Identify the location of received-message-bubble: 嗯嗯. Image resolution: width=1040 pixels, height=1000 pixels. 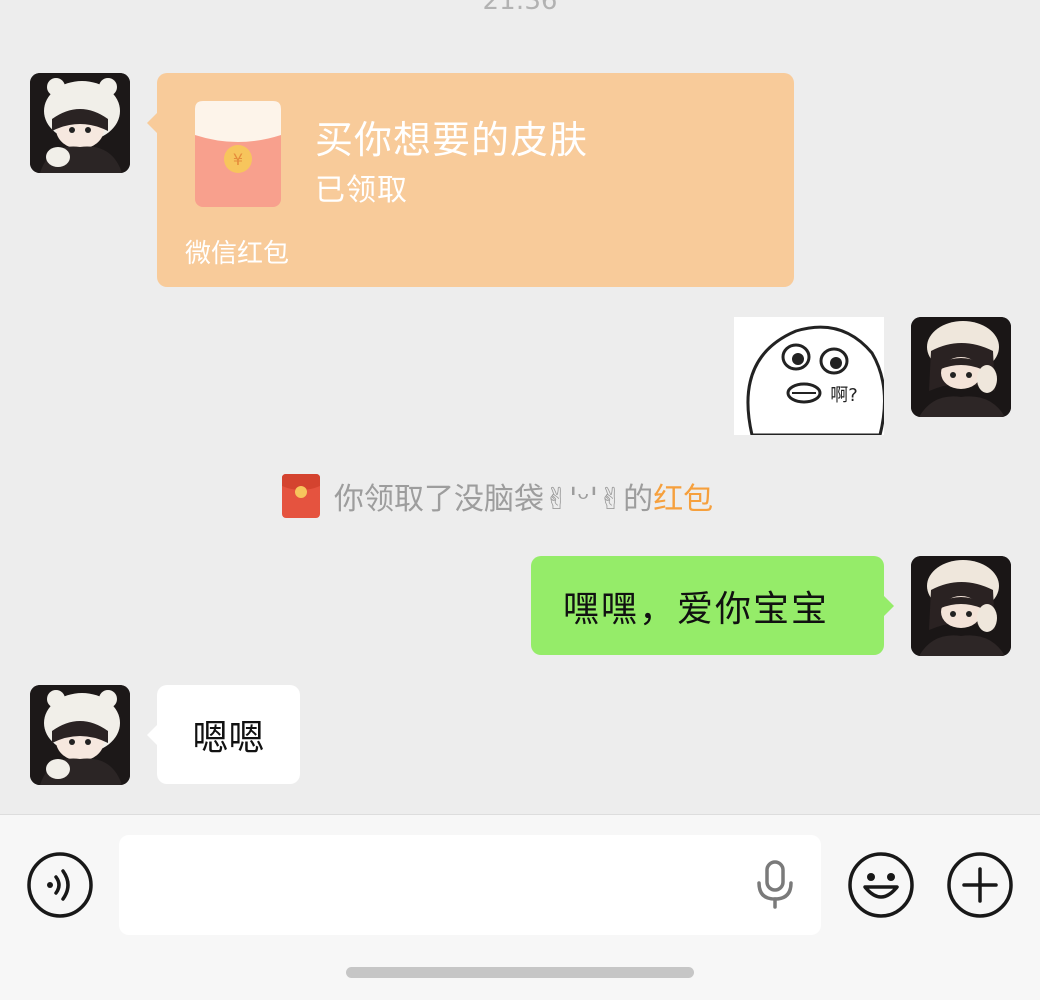
(223, 734).